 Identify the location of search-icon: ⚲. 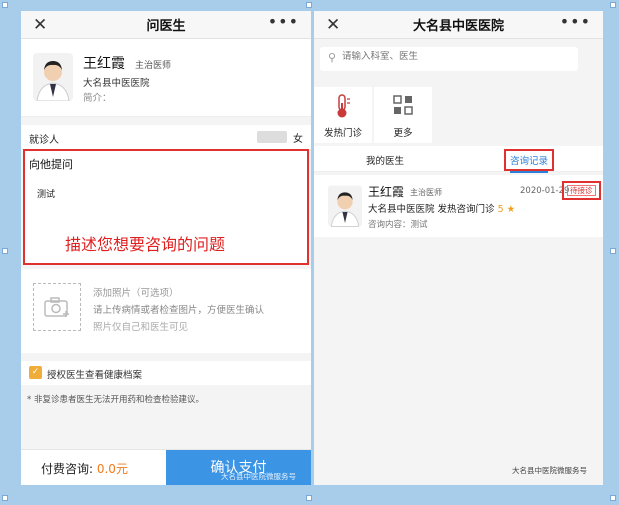
(332, 57).